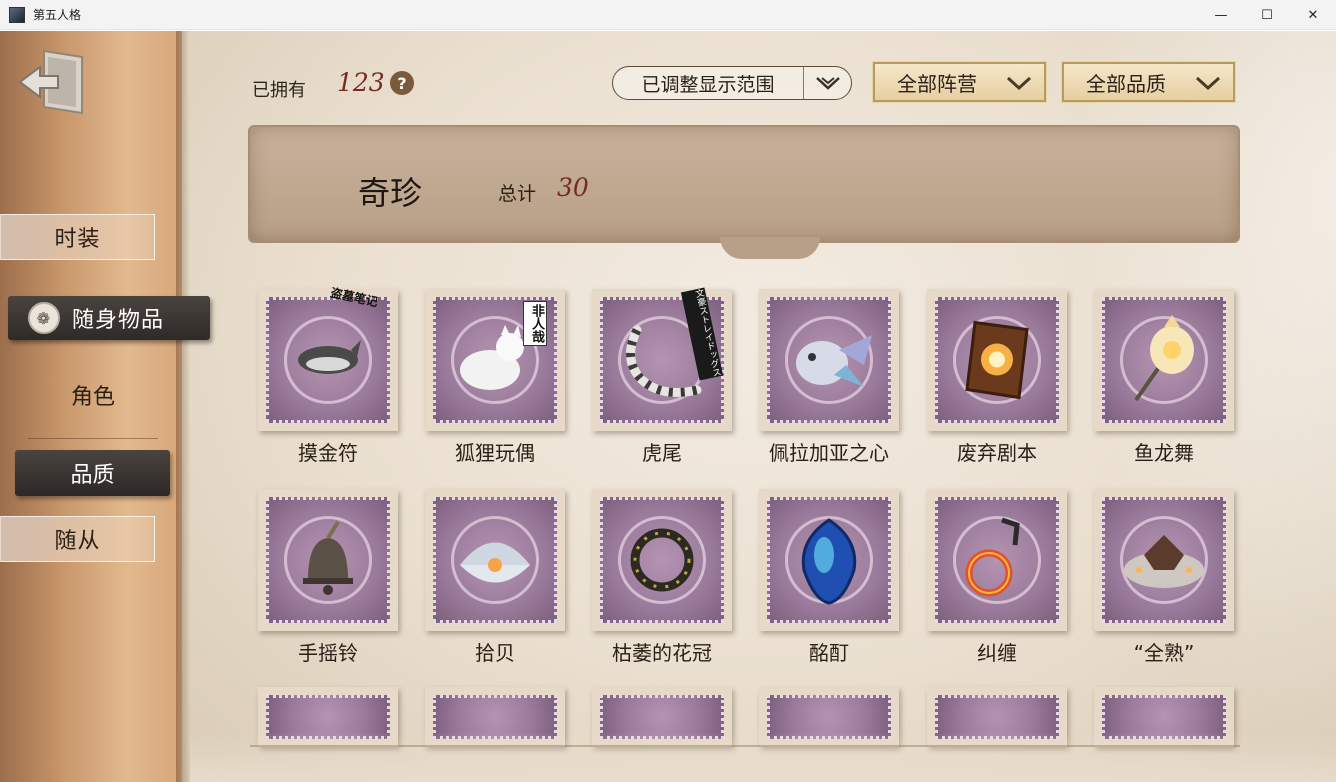 The width and height of the screenshot is (1336, 782). I want to click on item-card: 拾贝, so click(496, 577).